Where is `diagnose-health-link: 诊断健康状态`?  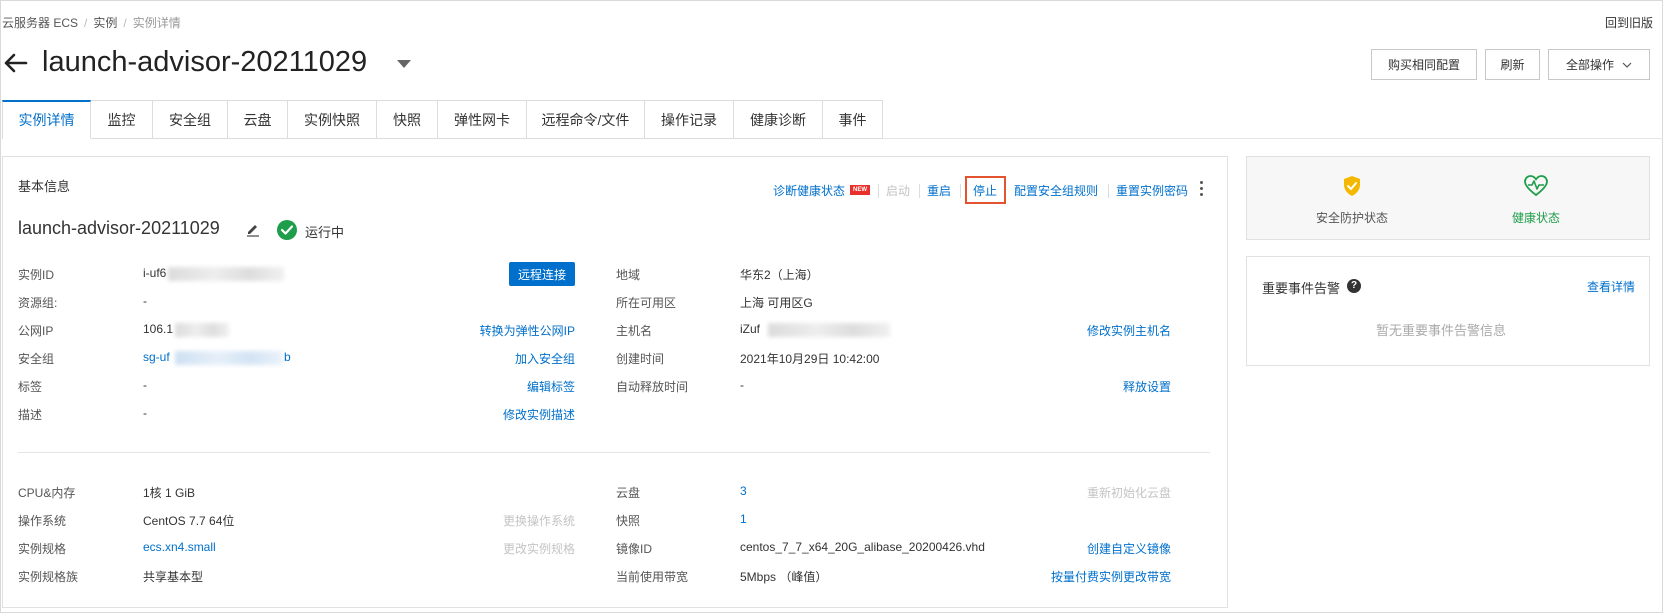 diagnose-health-link: 诊断健康状态 is located at coordinates (809, 190).